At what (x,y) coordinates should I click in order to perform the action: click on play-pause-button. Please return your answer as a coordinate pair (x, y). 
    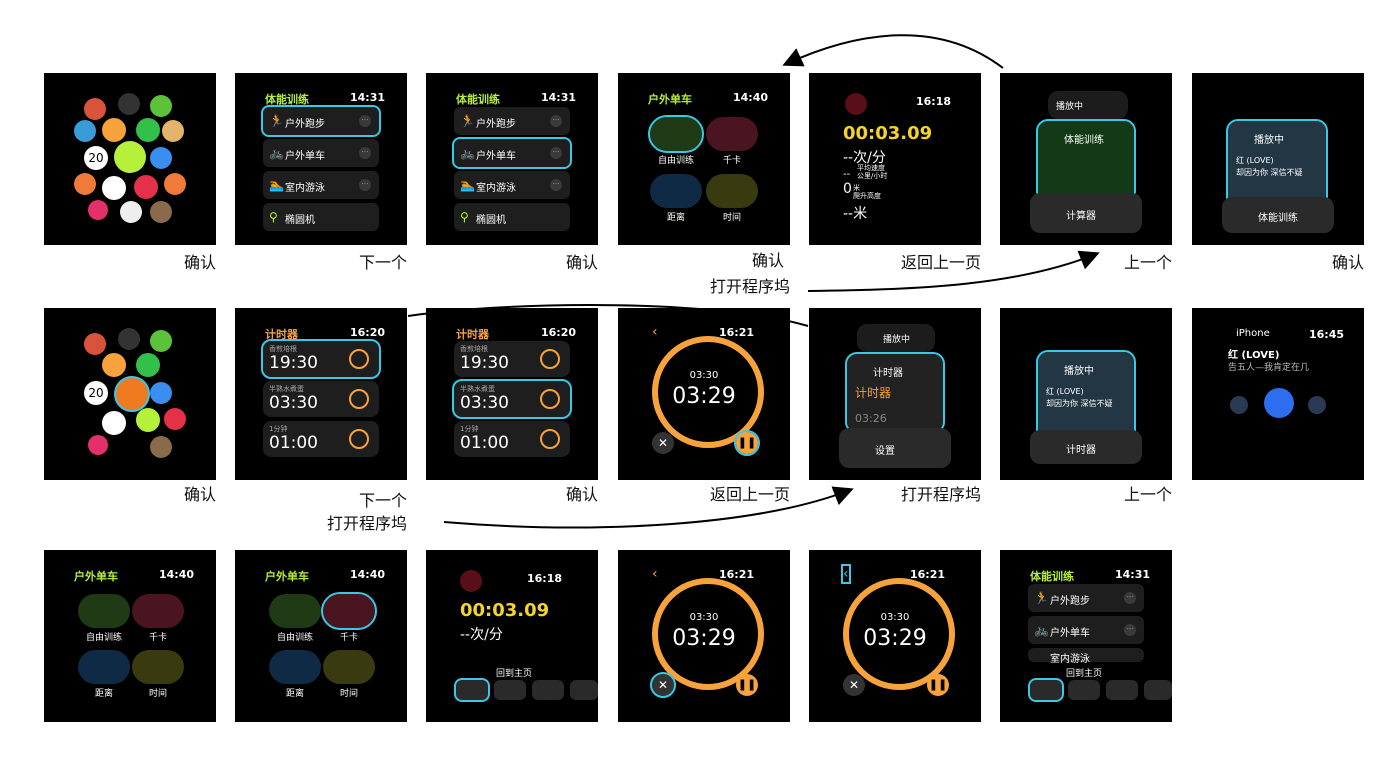
    Looking at the image, I should click on (1279, 403).